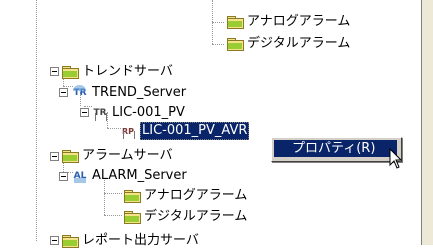  I want to click on menu-item-label: プロパティ(R), so click(334, 148).